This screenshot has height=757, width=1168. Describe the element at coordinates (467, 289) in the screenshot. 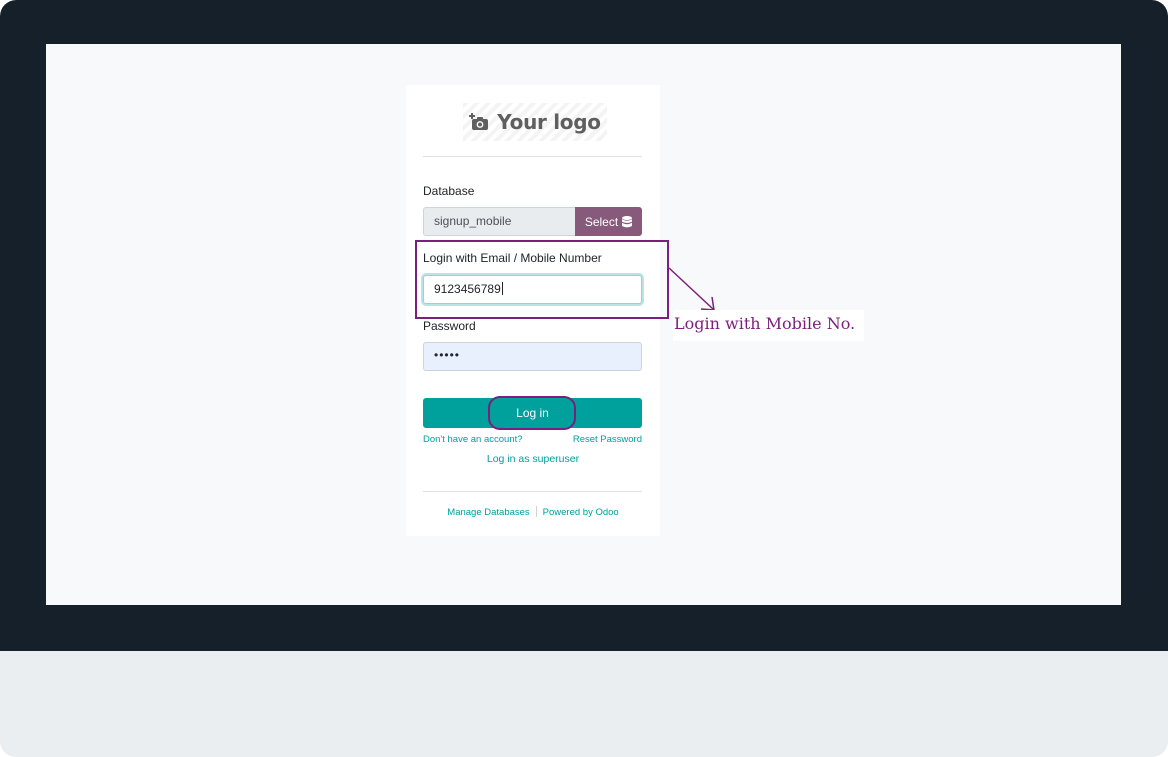

I see `login-input-value: 9123456789` at that location.